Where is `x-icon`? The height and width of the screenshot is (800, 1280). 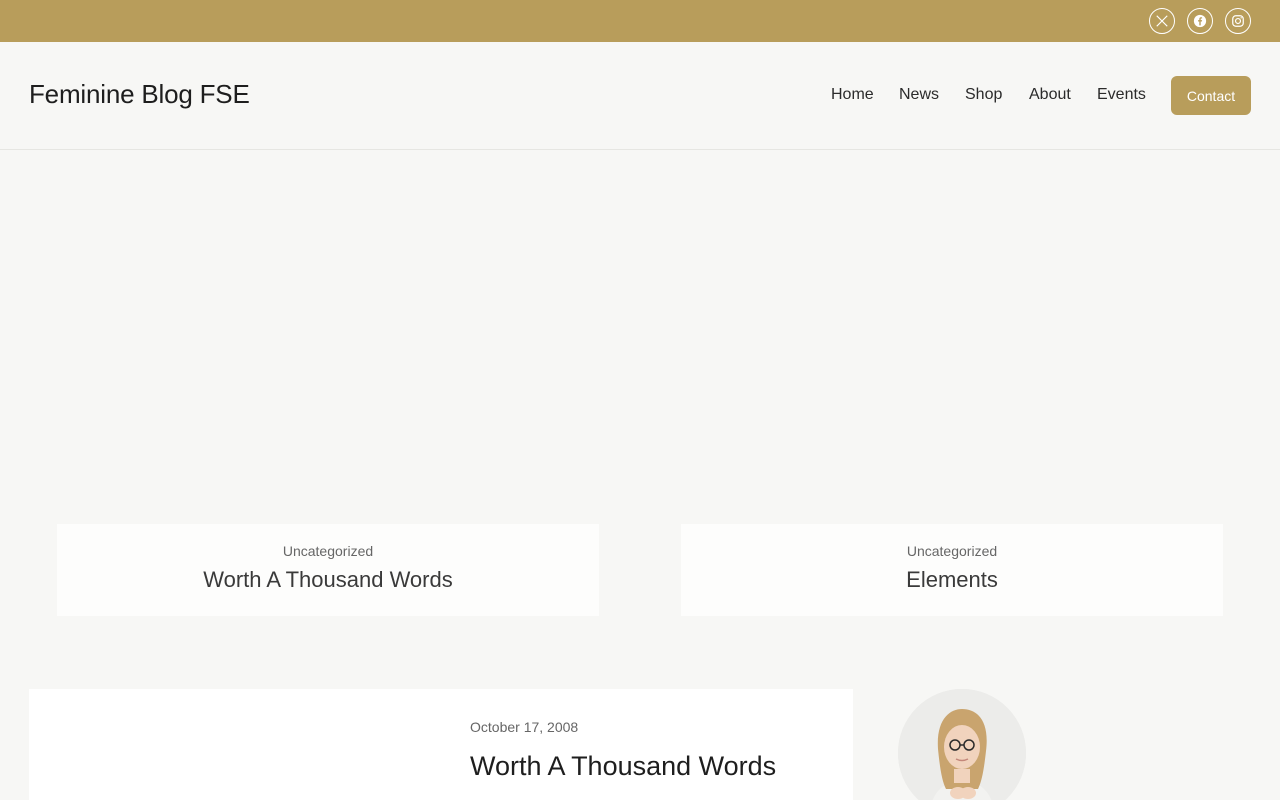
x-icon is located at coordinates (1162, 21).